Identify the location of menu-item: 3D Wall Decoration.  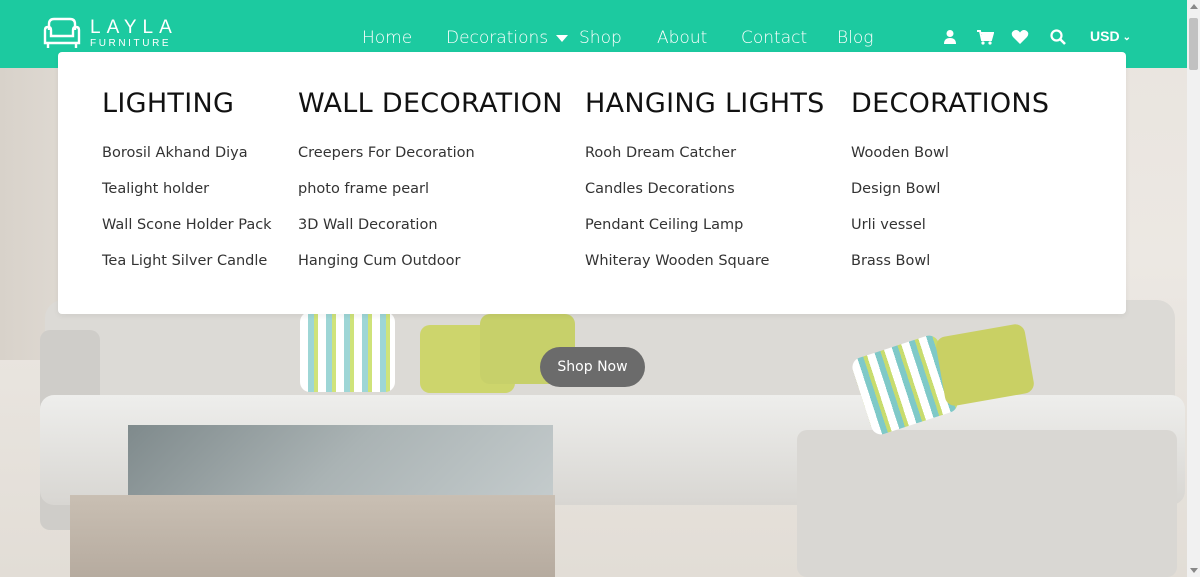
(430, 233).